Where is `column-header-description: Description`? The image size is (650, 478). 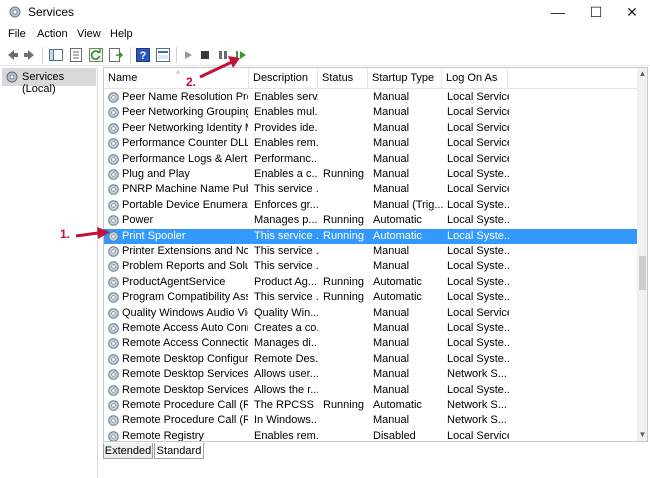
column-header-description: Description is located at coordinates (283, 78).